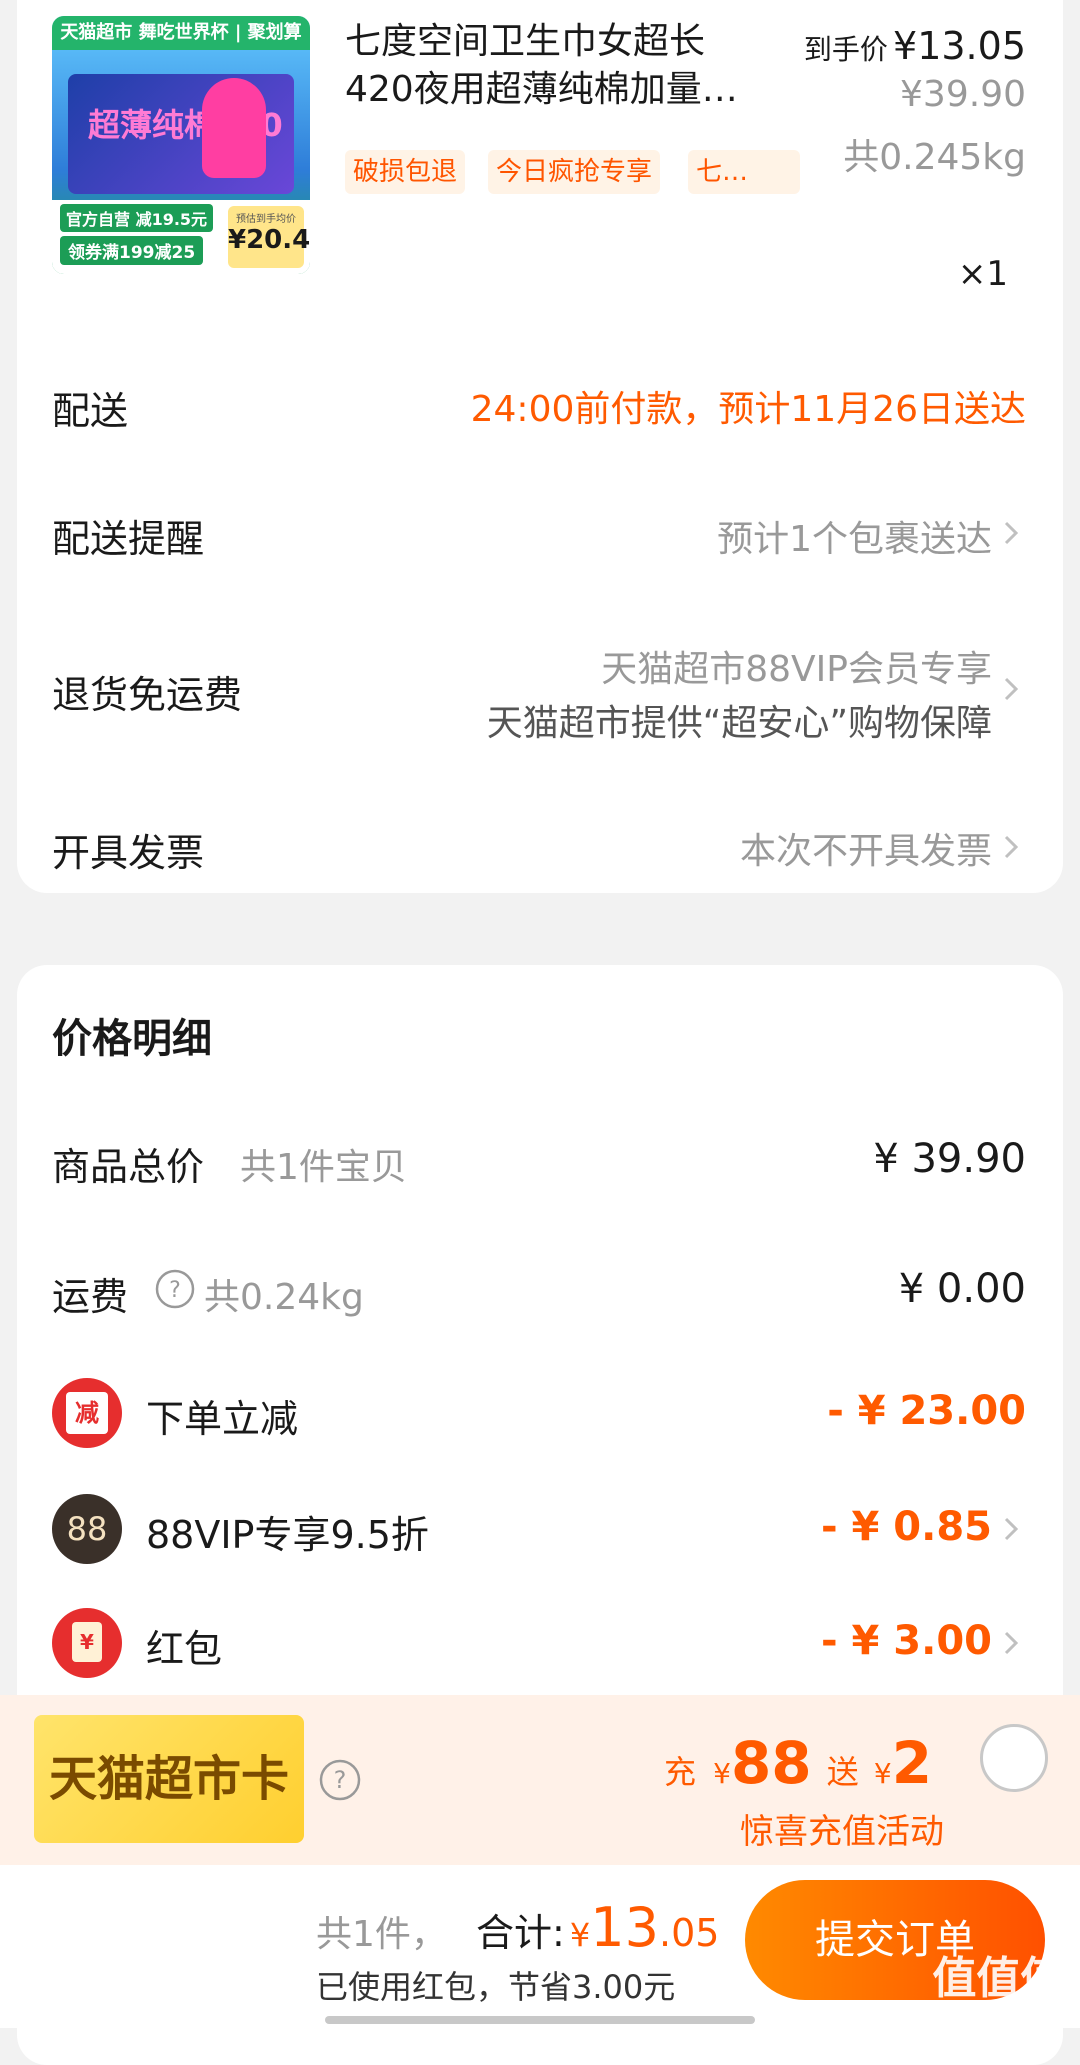 This screenshot has height=2065, width=1080. What do you see at coordinates (496, 1987) in the screenshot?
I see `savings-text: 已使用红包，节省3.00元` at bounding box center [496, 1987].